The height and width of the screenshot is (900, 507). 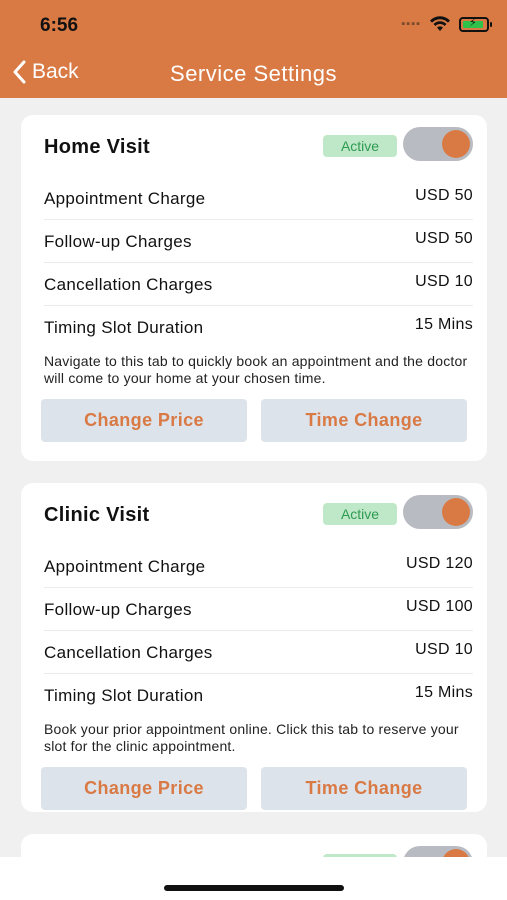 What do you see at coordinates (97, 515) in the screenshot?
I see `card-title: Clinic Visit` at bounding box center [97, 515].